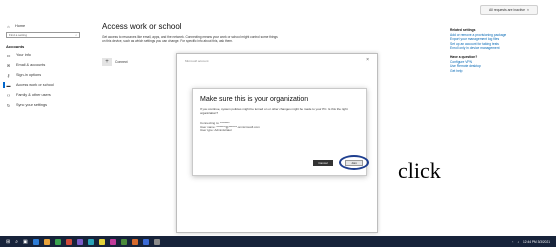 The height and width of the screenshot is (247, 556). What do you see at coordinates (216, 130) in the screenshot?
I see `info-line: User type: Administrator` at bounding box center [216, 130].